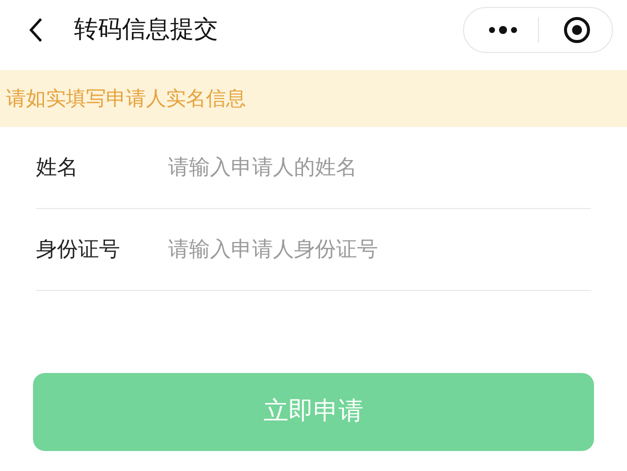 The width and height of the screenshot is (627, 471). What do you see at coordinates (379, 250) in the screenshot?
I see `input-field: 请输入申请人身份证号` at bounding box center [379, 250].